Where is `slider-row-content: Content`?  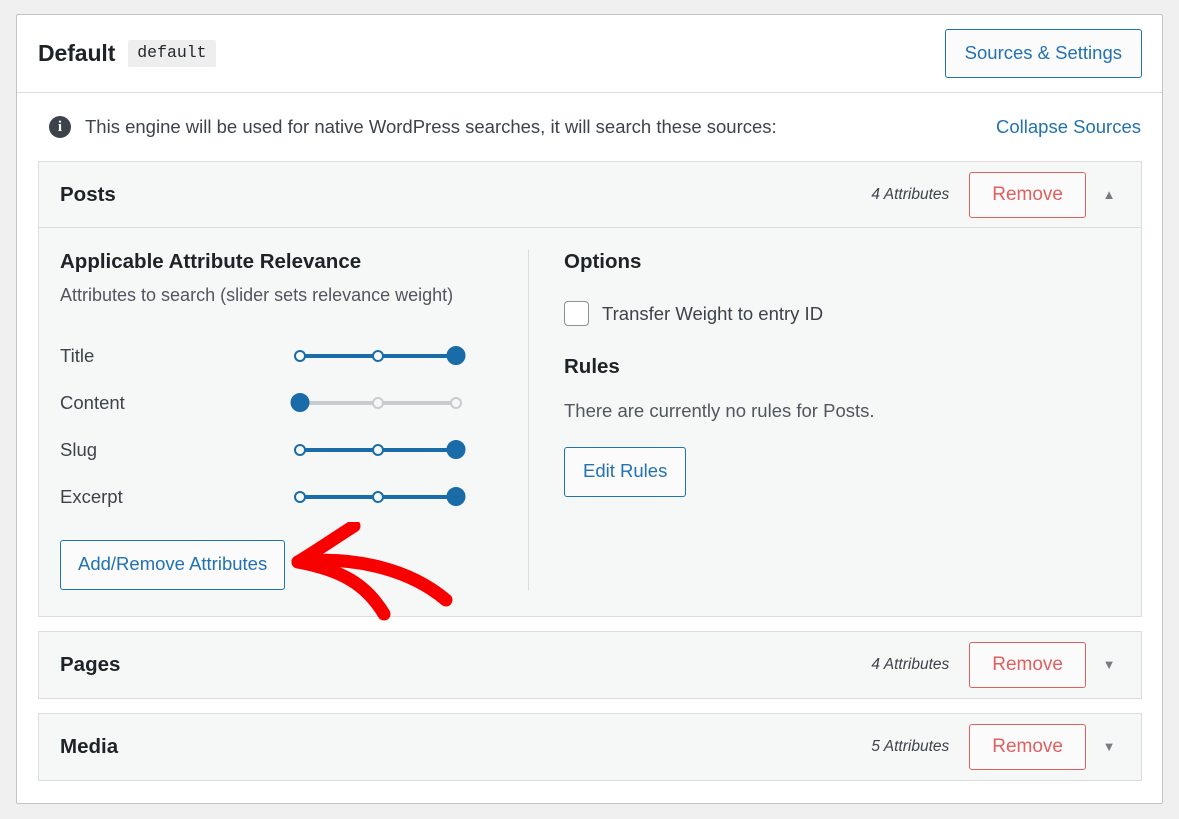
slider-row-content: Content is located at coordinates (294, 402).